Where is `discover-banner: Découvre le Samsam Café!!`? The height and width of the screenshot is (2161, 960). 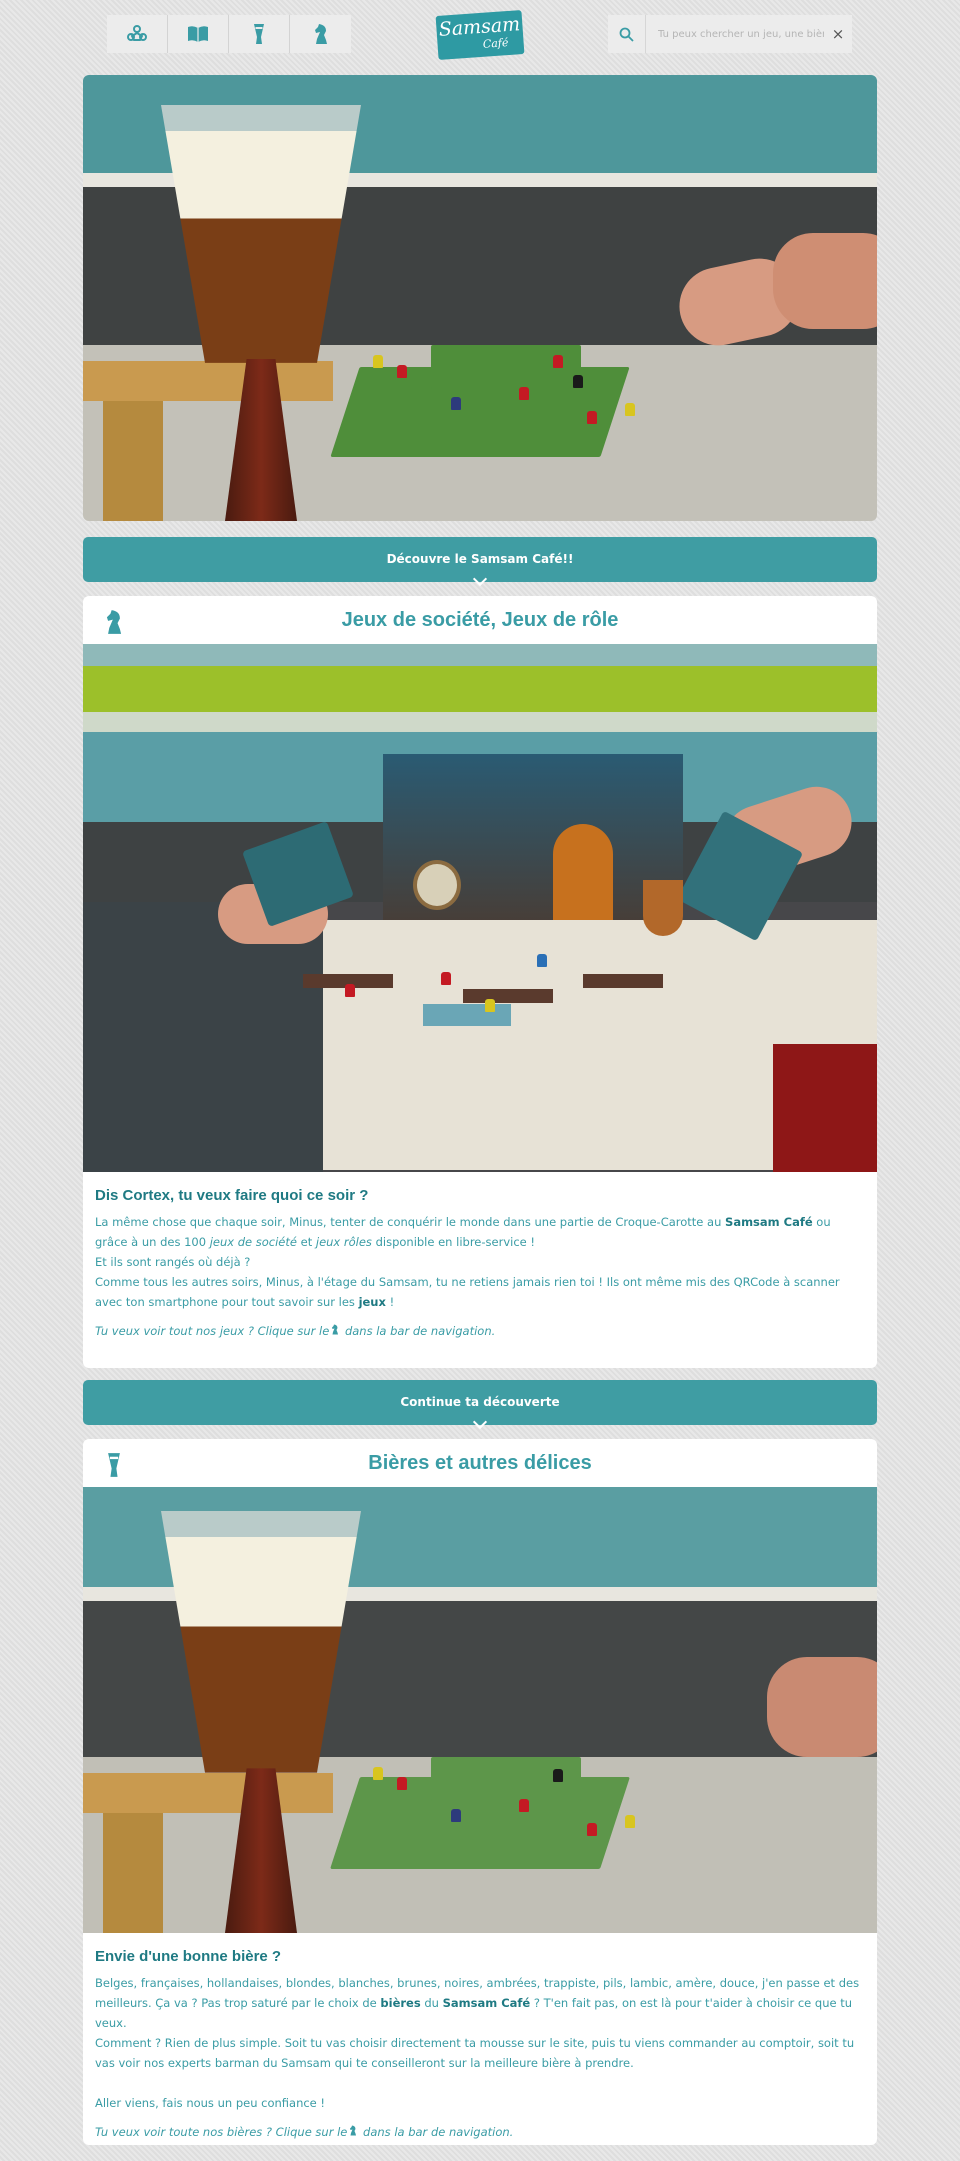 discover-banner: Découvre le Samsam Café!! is located at coordinates (480, 562).